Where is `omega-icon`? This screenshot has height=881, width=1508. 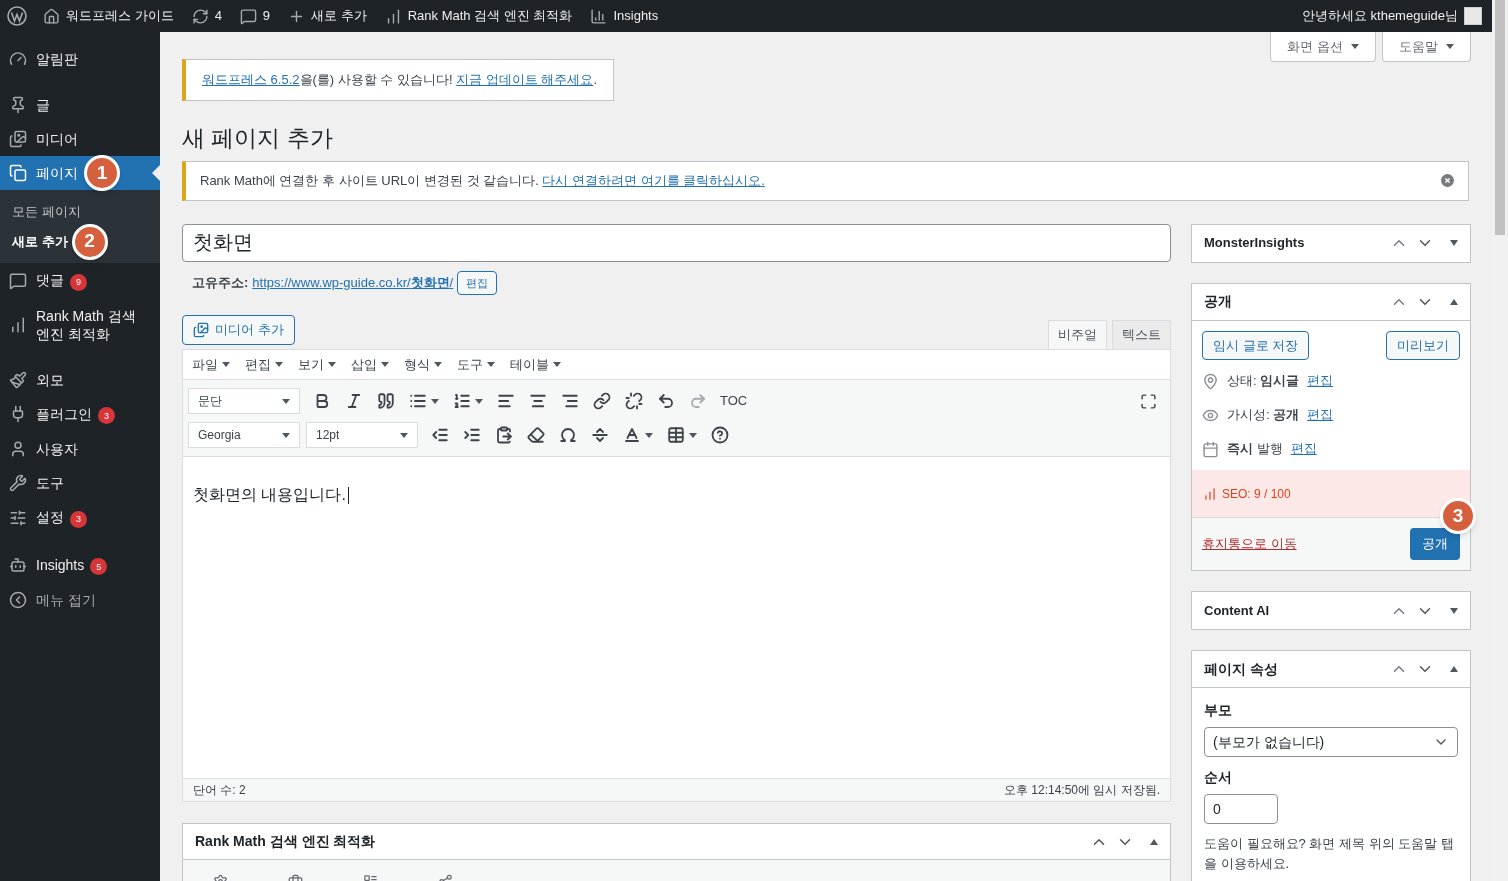 omega-icon is located at coordinates (568, 435).